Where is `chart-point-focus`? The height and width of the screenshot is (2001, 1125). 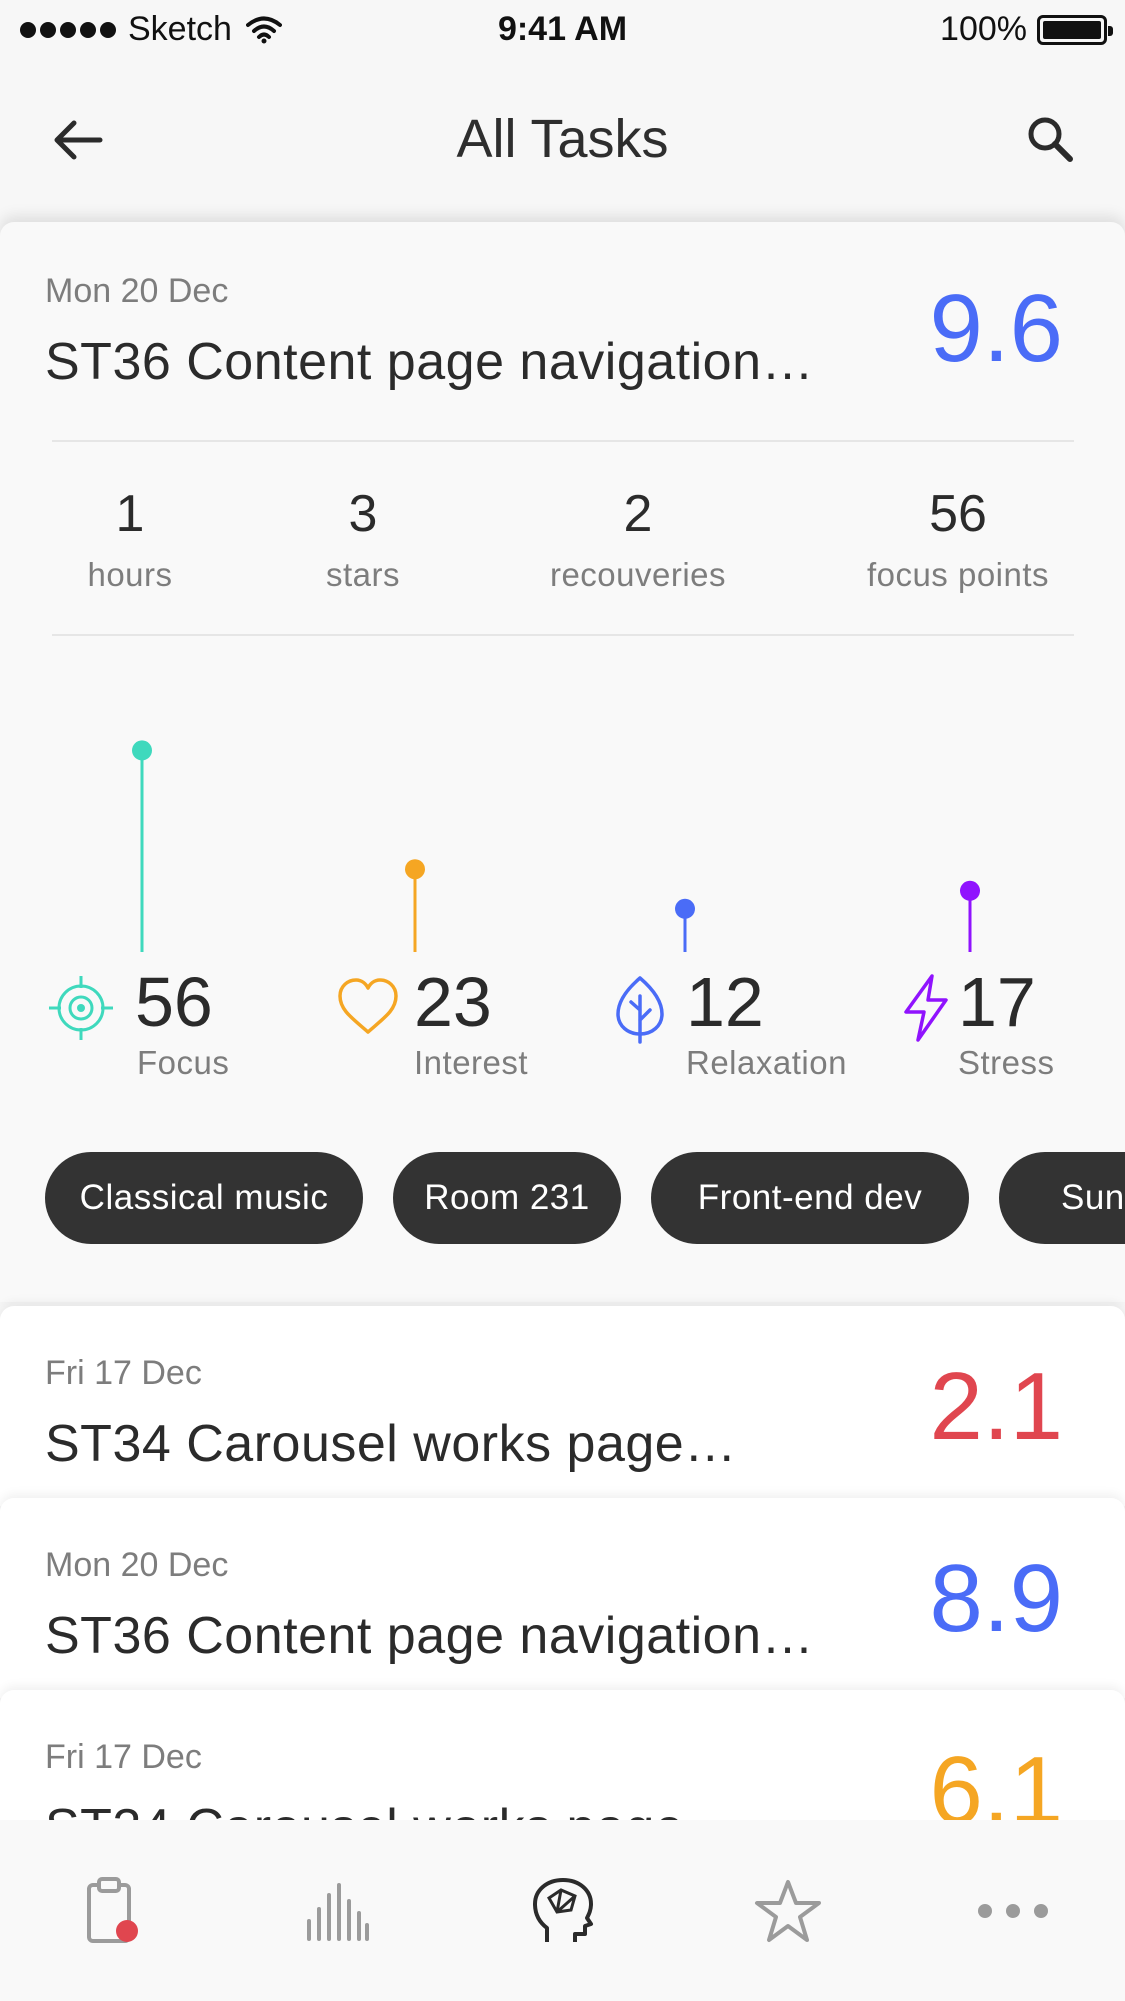 chart-point-focus is located at coordinates (142, 750).